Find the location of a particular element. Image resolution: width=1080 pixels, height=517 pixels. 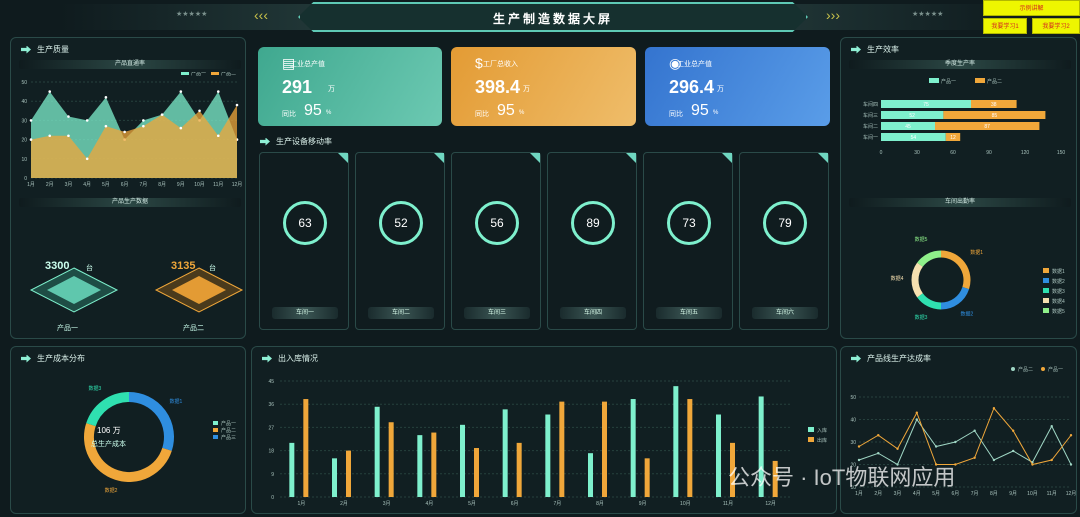

efficiency-title: 生产效率 is located at coordinates (883, 49).